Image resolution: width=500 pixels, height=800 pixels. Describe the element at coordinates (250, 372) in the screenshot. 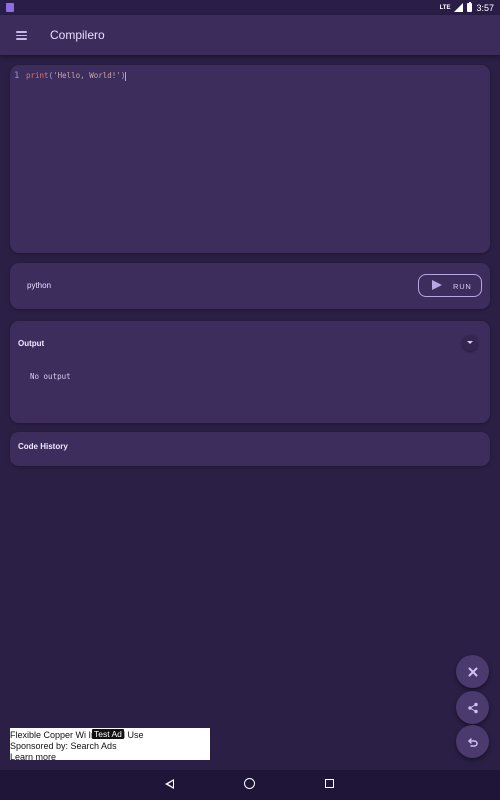

I see `output-panel: Output No output` at that location.